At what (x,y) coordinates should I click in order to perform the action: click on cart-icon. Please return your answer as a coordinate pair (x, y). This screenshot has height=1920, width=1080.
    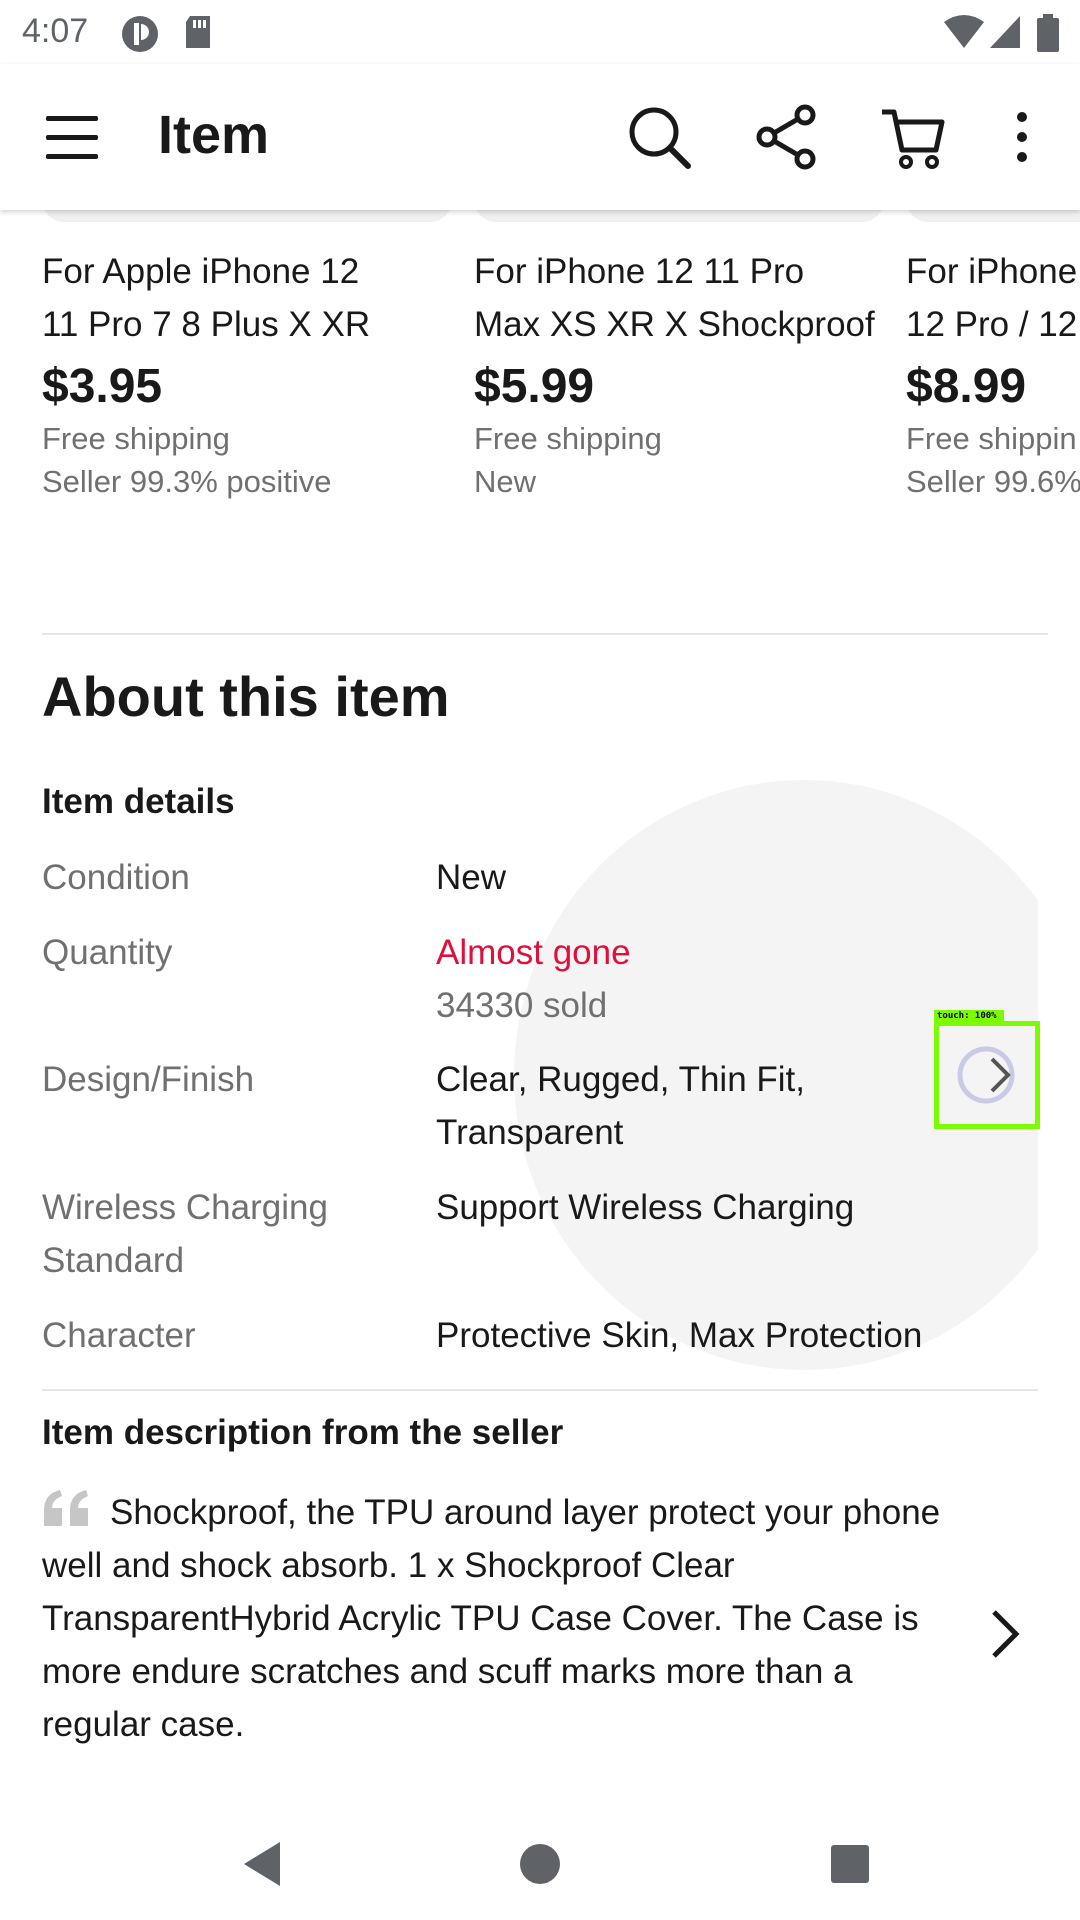
    Looking at the image, I should click on (913, 137).